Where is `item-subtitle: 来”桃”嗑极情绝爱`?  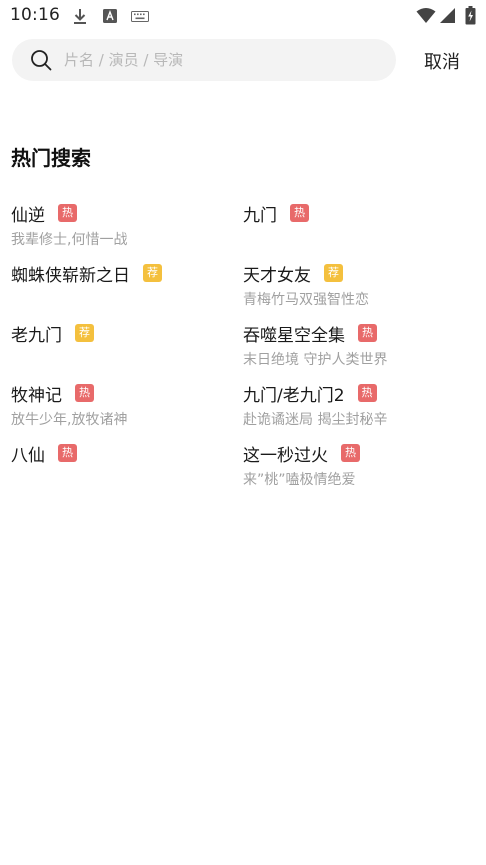
item-subtitle: 来”桃”嗑极情绝爱 is located at coordinates (299, 480).